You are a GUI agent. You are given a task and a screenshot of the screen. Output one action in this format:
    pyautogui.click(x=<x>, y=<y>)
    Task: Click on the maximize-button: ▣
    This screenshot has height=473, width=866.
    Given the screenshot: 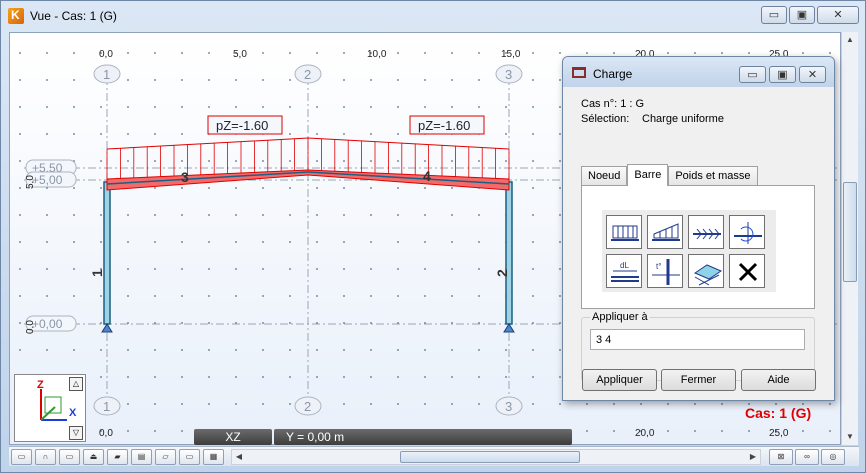 What is the action you would take?
    pyautogui.click(x=802, y=15)
    